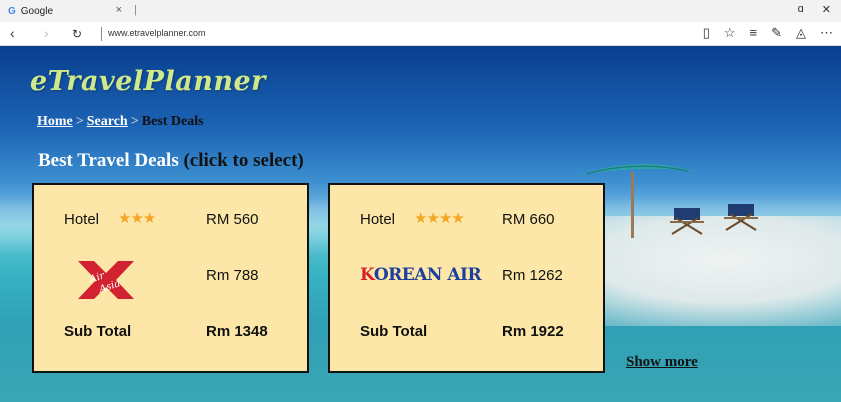 Image resolution: width=841 pixels, height=402 pixels. I want to click on breadcrumb-home-link: Home, so click(55, 121).